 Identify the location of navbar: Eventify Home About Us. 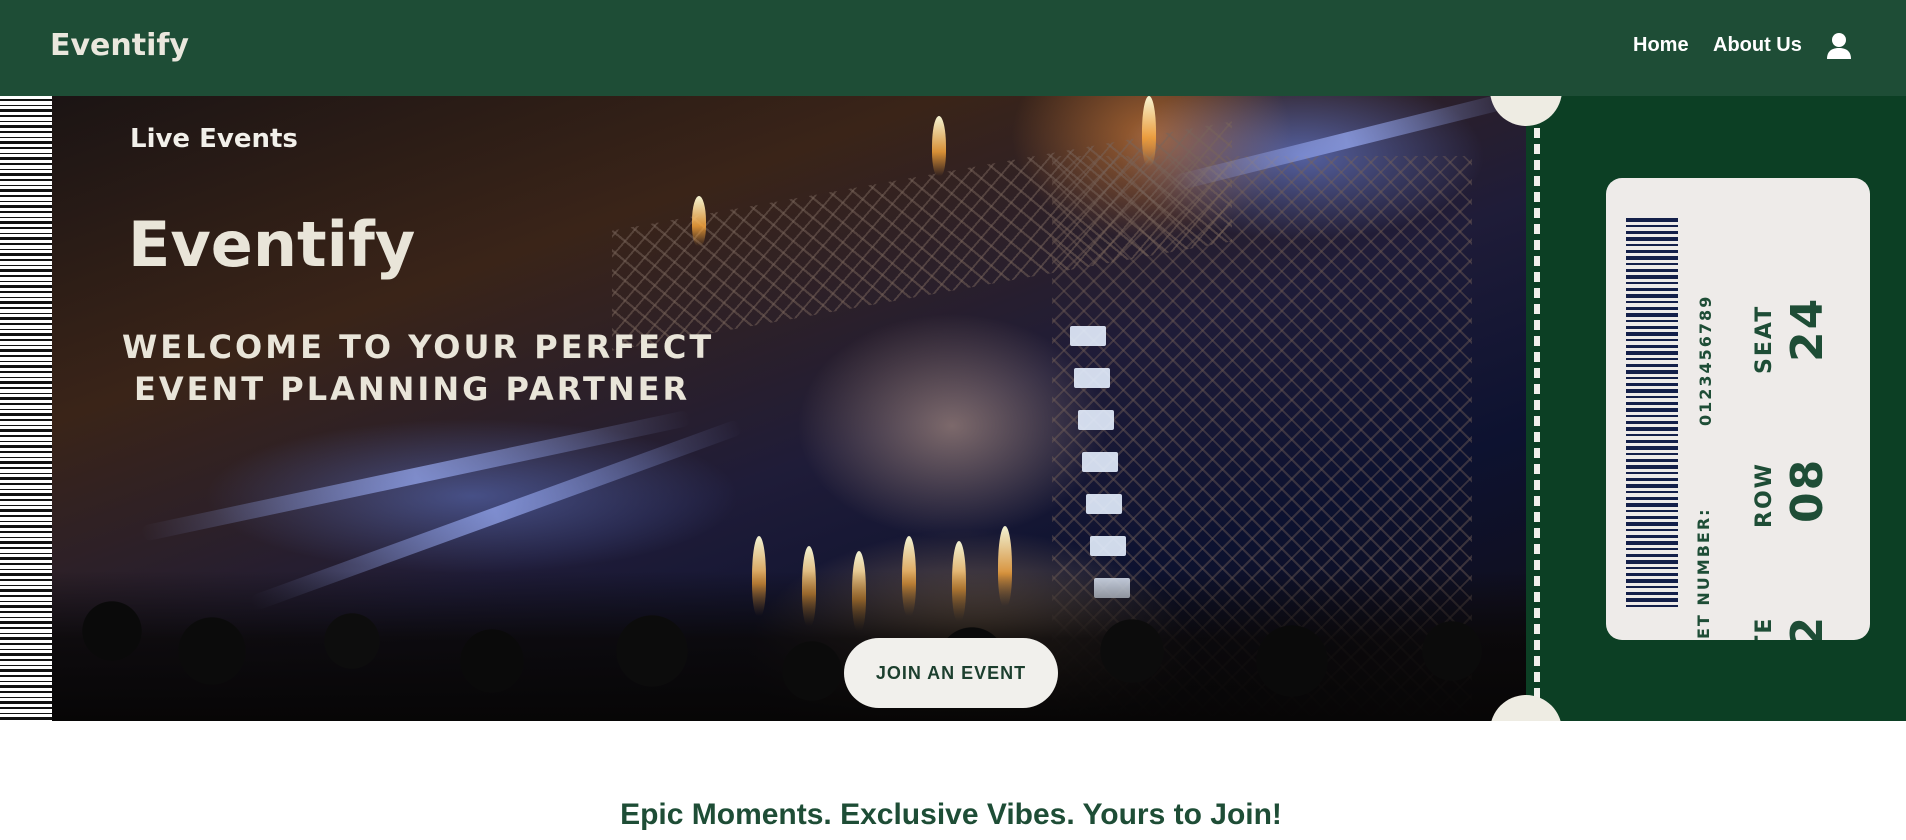
(953, 48).